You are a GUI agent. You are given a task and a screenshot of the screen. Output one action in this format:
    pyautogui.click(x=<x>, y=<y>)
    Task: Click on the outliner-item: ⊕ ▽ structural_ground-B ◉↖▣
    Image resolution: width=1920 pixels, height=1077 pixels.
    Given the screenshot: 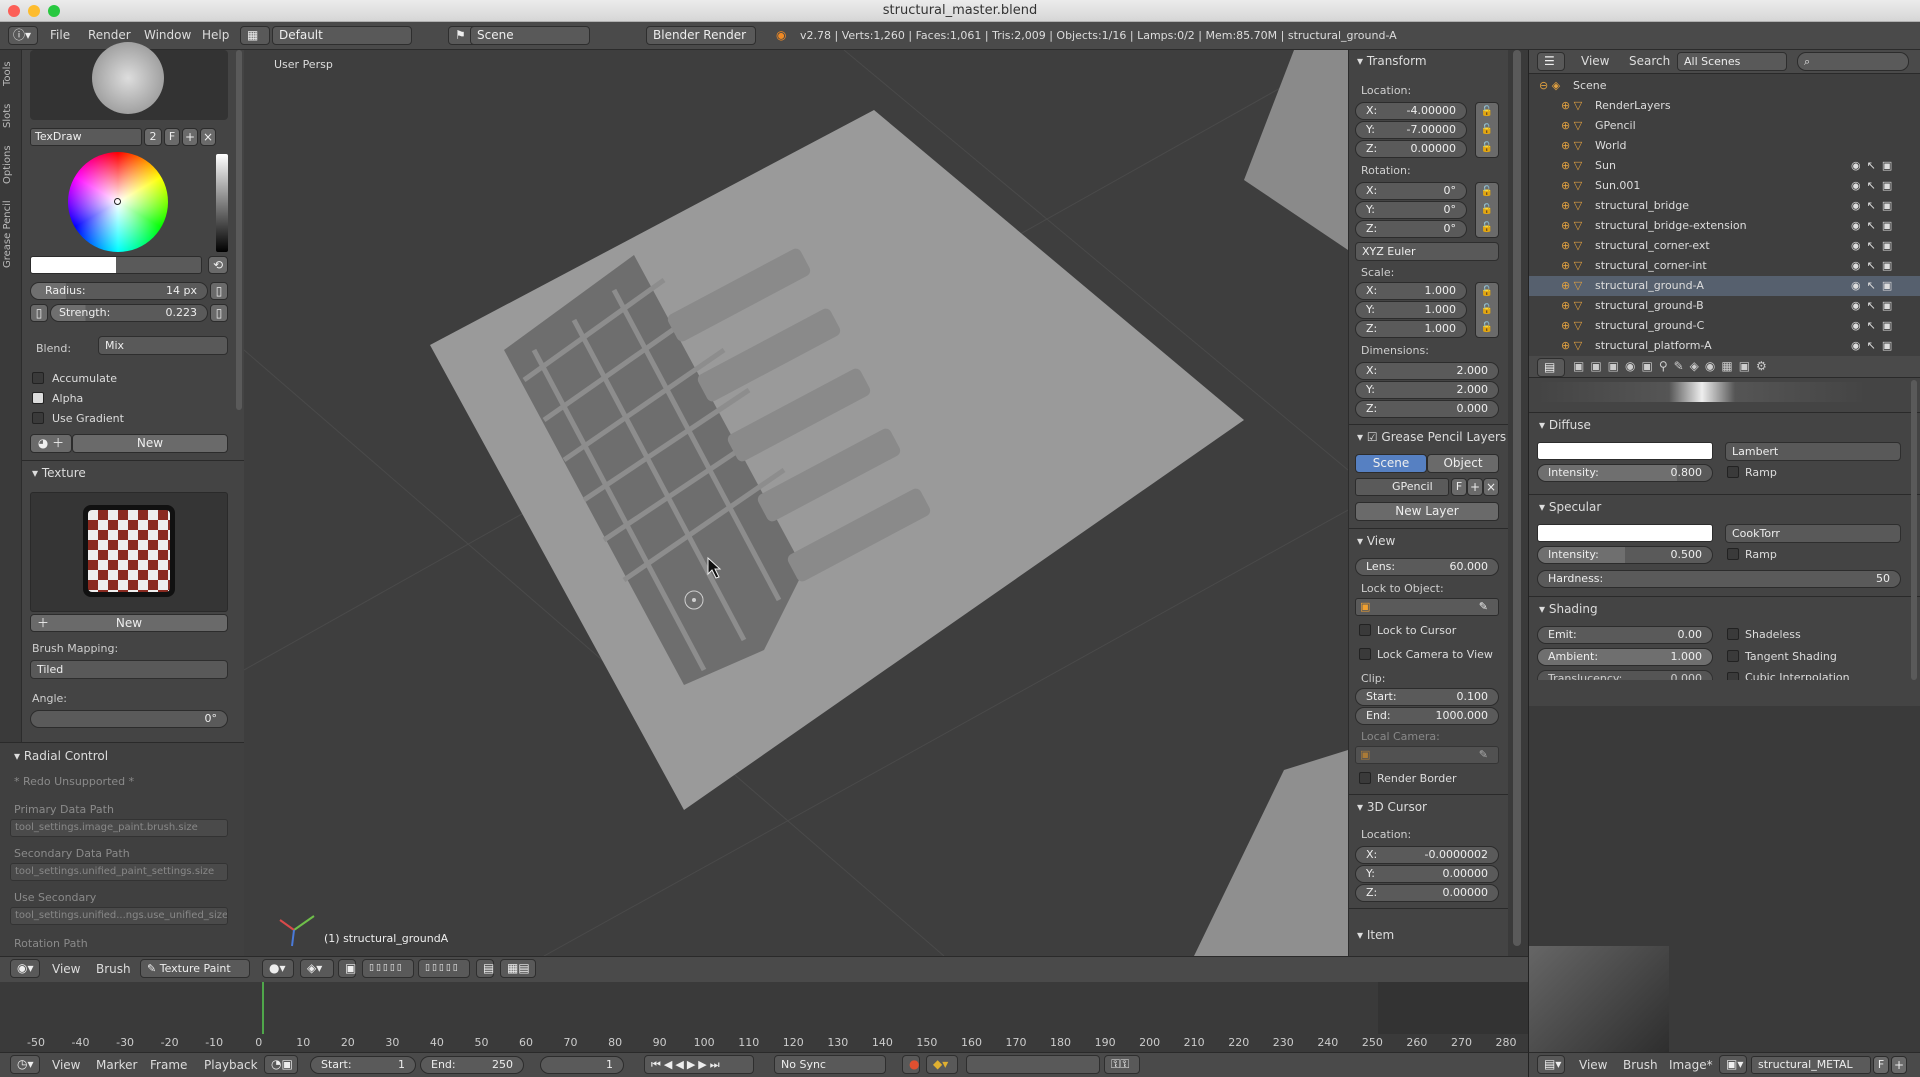 What is the action you would take?
    pyautogui.click(x=1724, y=306)
    